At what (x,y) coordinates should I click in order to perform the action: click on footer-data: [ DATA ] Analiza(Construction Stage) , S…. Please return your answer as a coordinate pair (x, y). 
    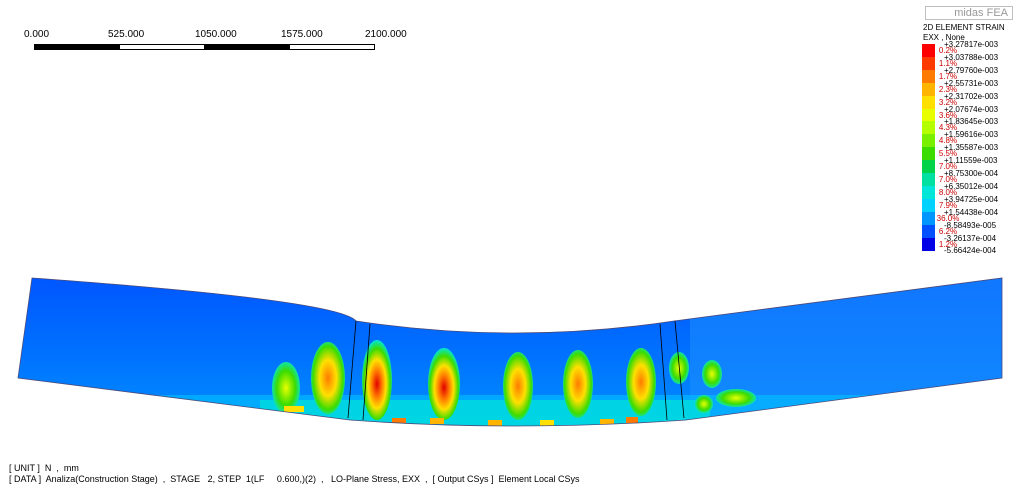
    Looking at the image, I should click on (294, 479).